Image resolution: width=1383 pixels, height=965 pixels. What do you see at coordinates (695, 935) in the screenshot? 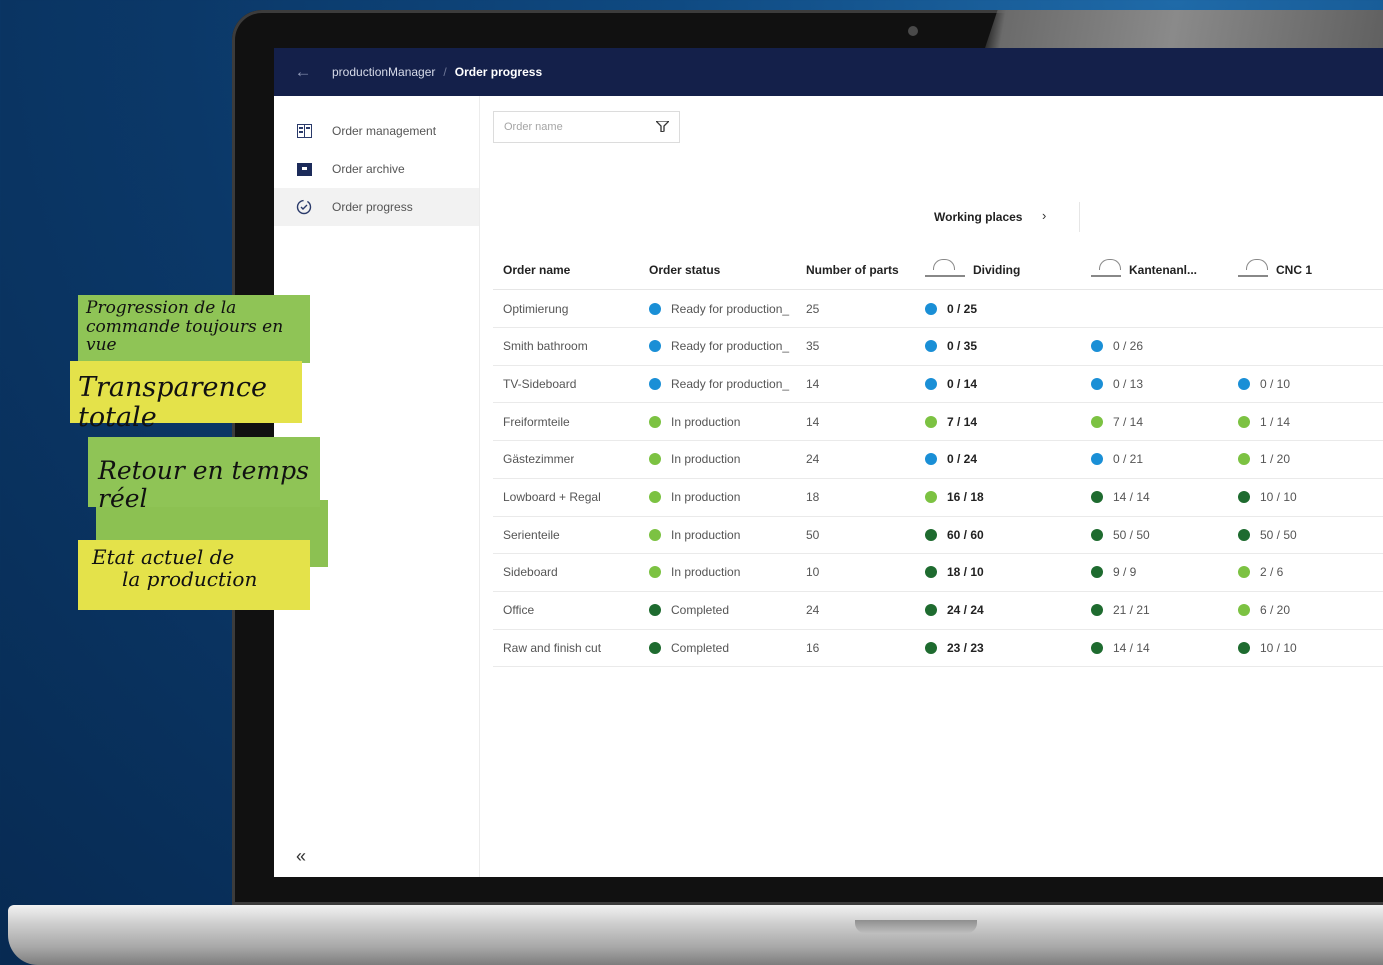
I see `laptop-base` at bounding box center [695, 935].